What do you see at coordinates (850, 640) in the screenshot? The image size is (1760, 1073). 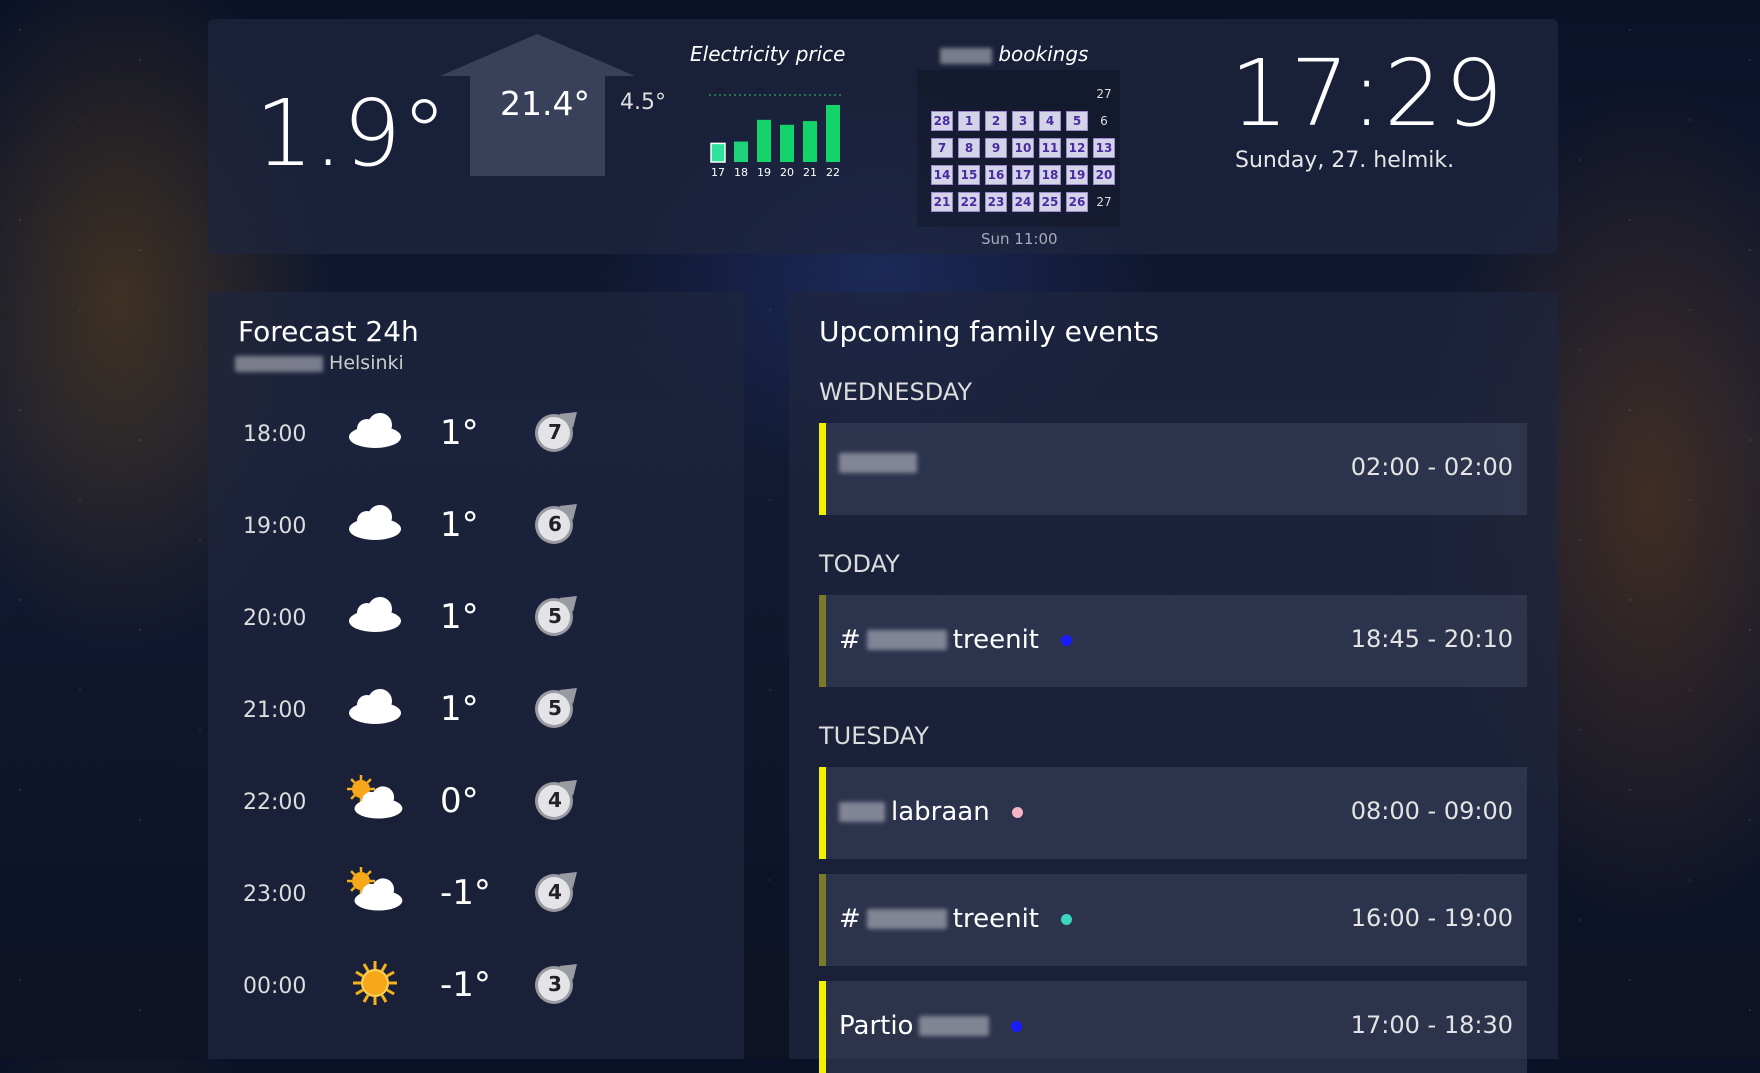 I see `event-name-prefix: #` at bounding box center [850, 640].